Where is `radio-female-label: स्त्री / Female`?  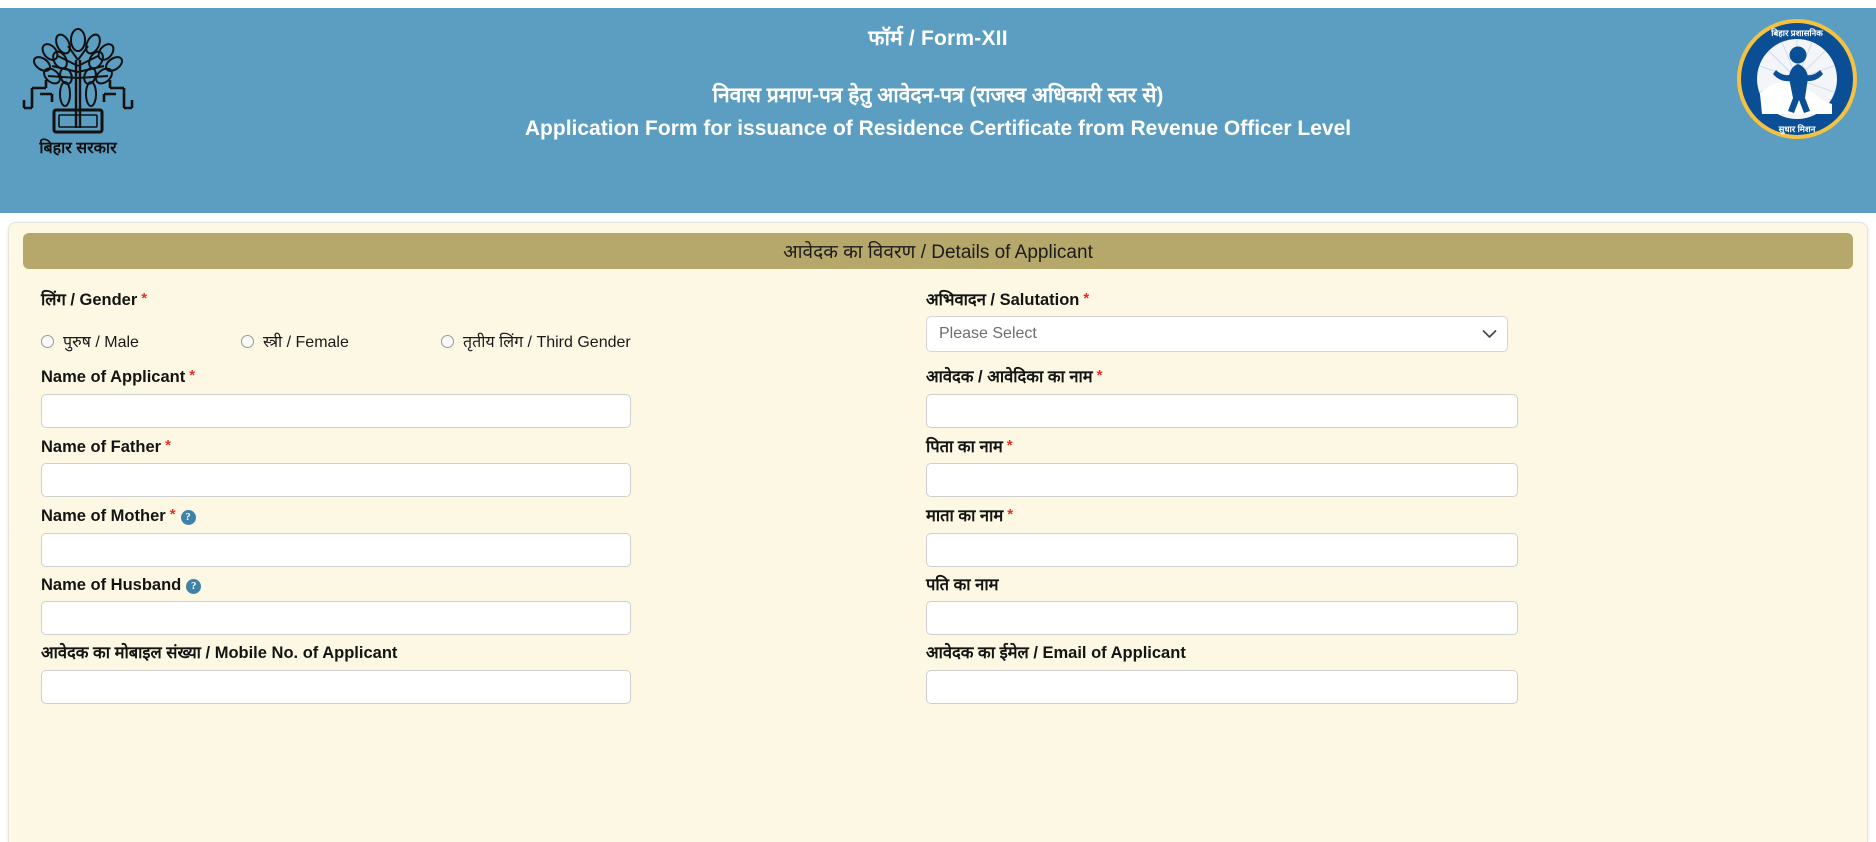
radio-female-label: स्त्री / Female is located at coordinates (306, 343).